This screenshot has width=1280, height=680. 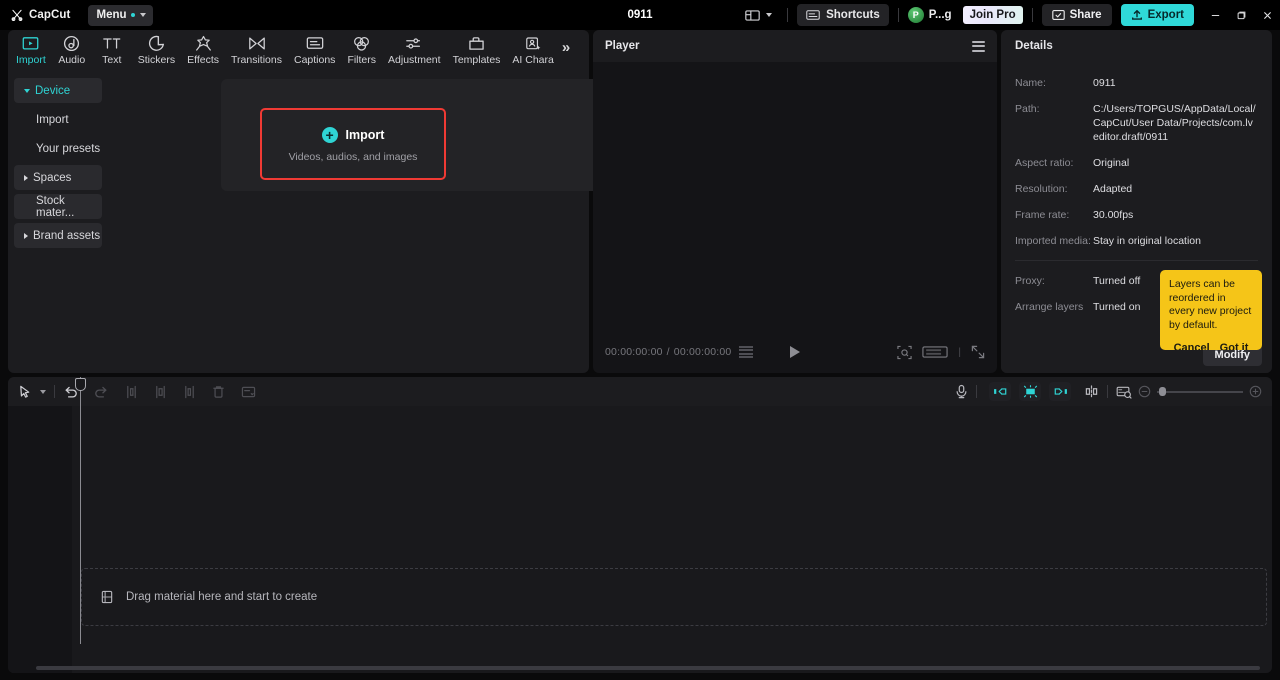 What do you see at coordinates (532, 50) in the screenshot?
I see `tab-ai-character: AI Chara` at bounding box center [532, 50].